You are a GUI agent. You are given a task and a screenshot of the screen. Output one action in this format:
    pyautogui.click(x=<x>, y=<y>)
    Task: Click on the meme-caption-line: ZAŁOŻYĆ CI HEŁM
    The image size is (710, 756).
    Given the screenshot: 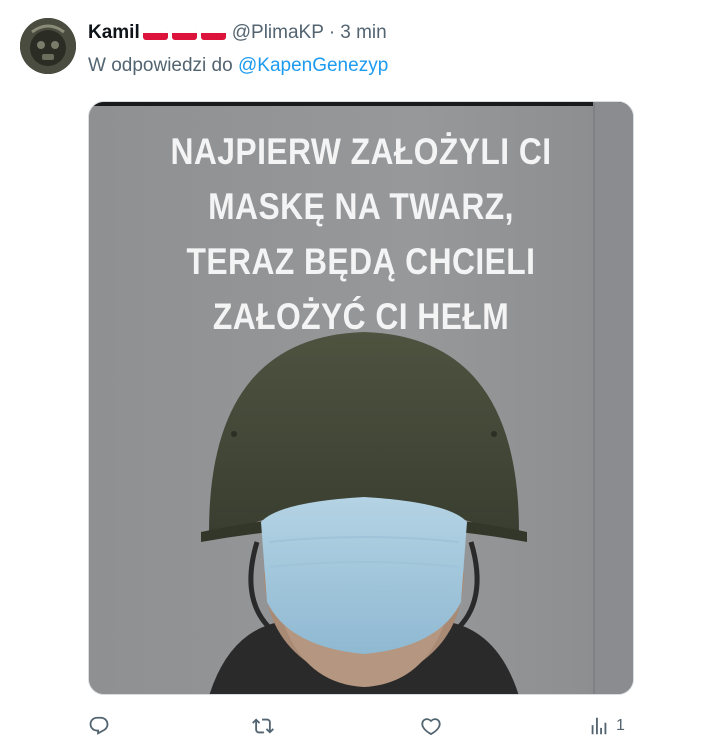 What is the action you would take?
    pyautogui.click(x=361, y=316)
    